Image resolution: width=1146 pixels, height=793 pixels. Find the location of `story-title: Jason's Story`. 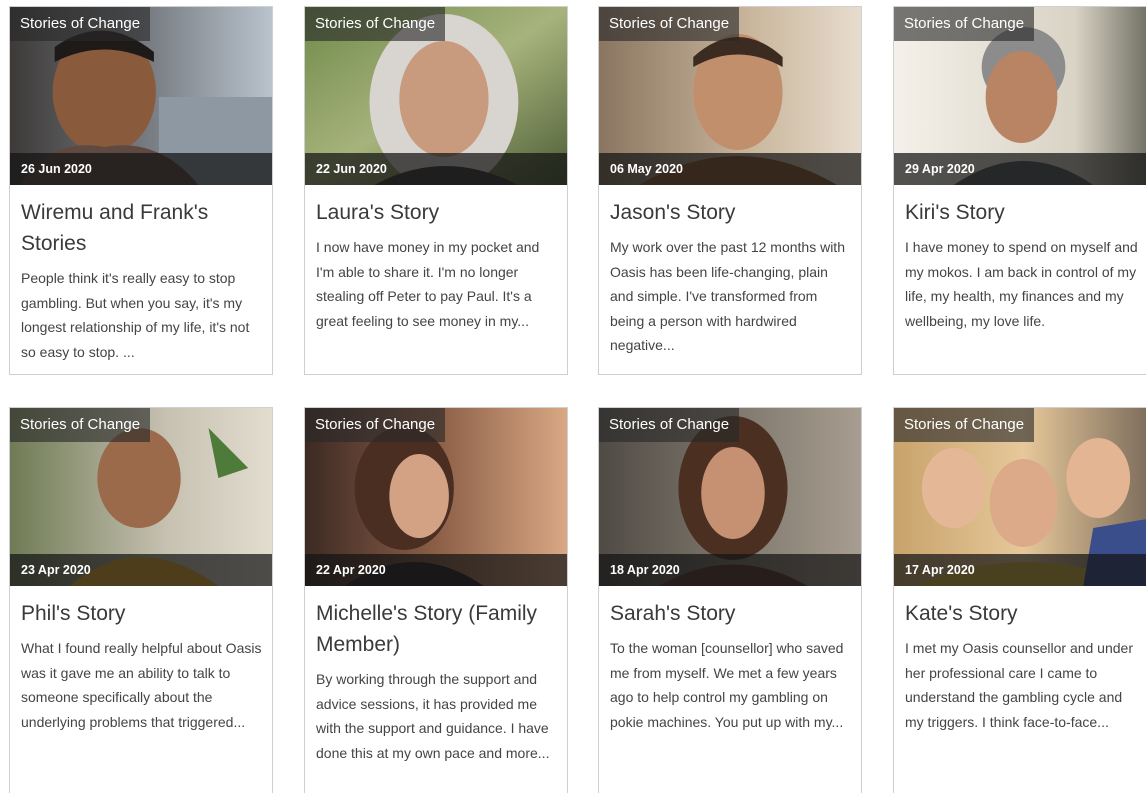

story-title: Jason's Story is located at coordinates (730, 212).